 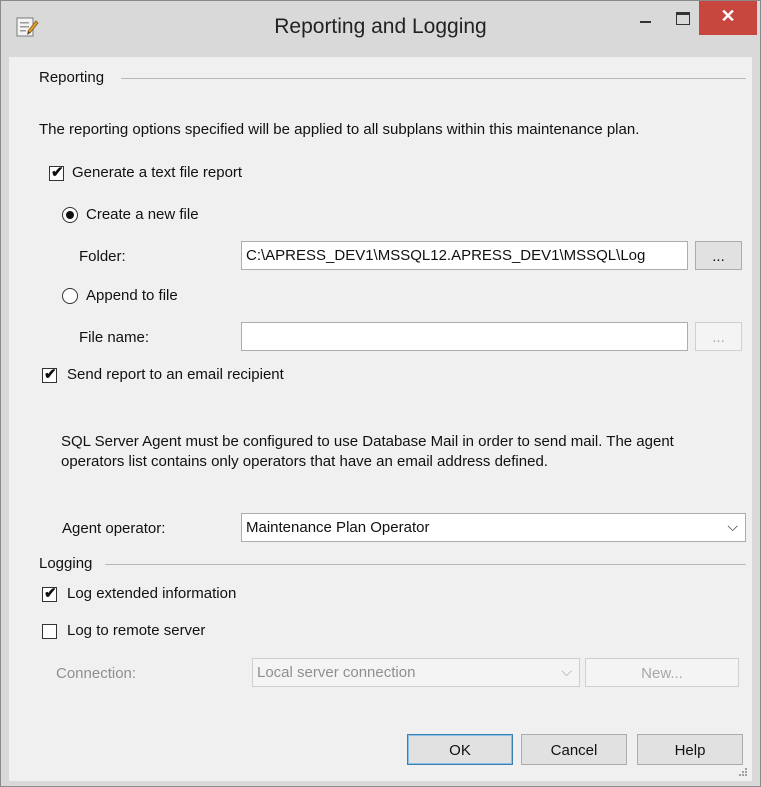 What do you see at coordinates (425, 564) in the screenshot?
I see `logging-divider` at bounding box center [425, 564].